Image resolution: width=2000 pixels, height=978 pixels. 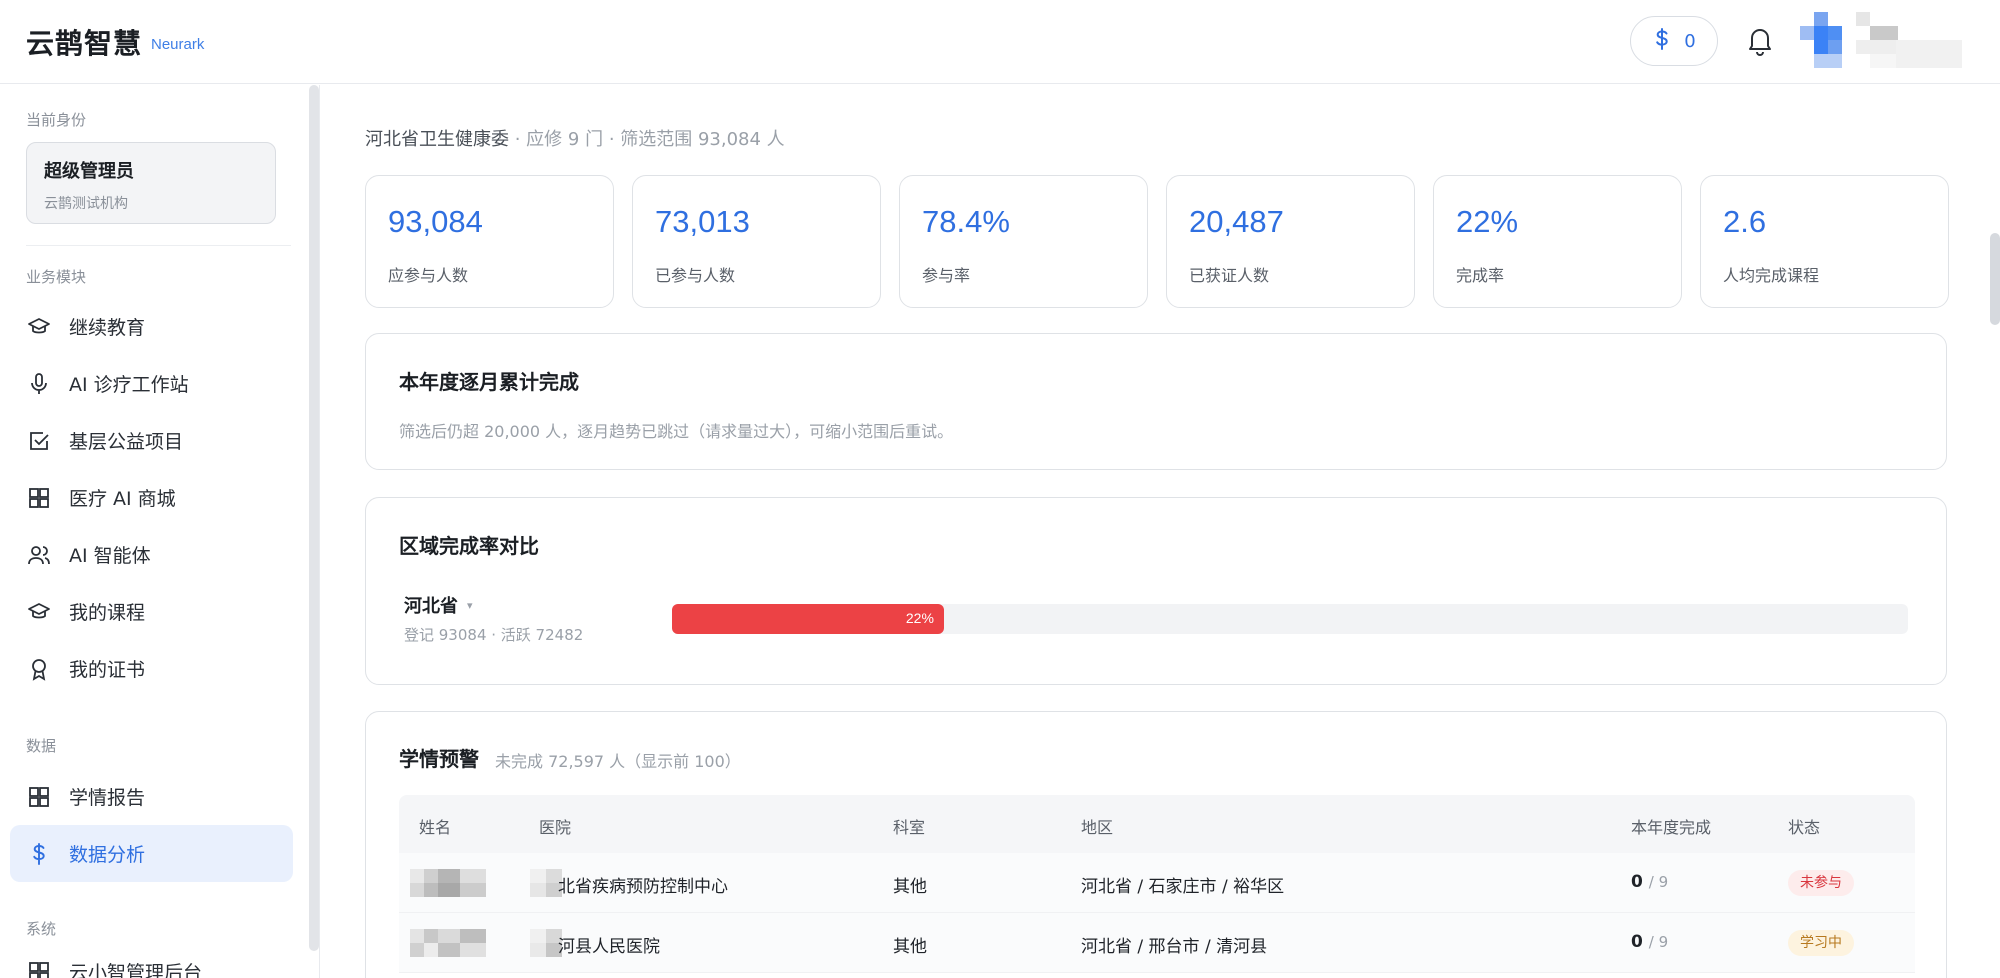 What do you see at coordinates (555, 826) in the screenshot?
I see `column-header-hospital: 医院` at bounding box center [555, 826].